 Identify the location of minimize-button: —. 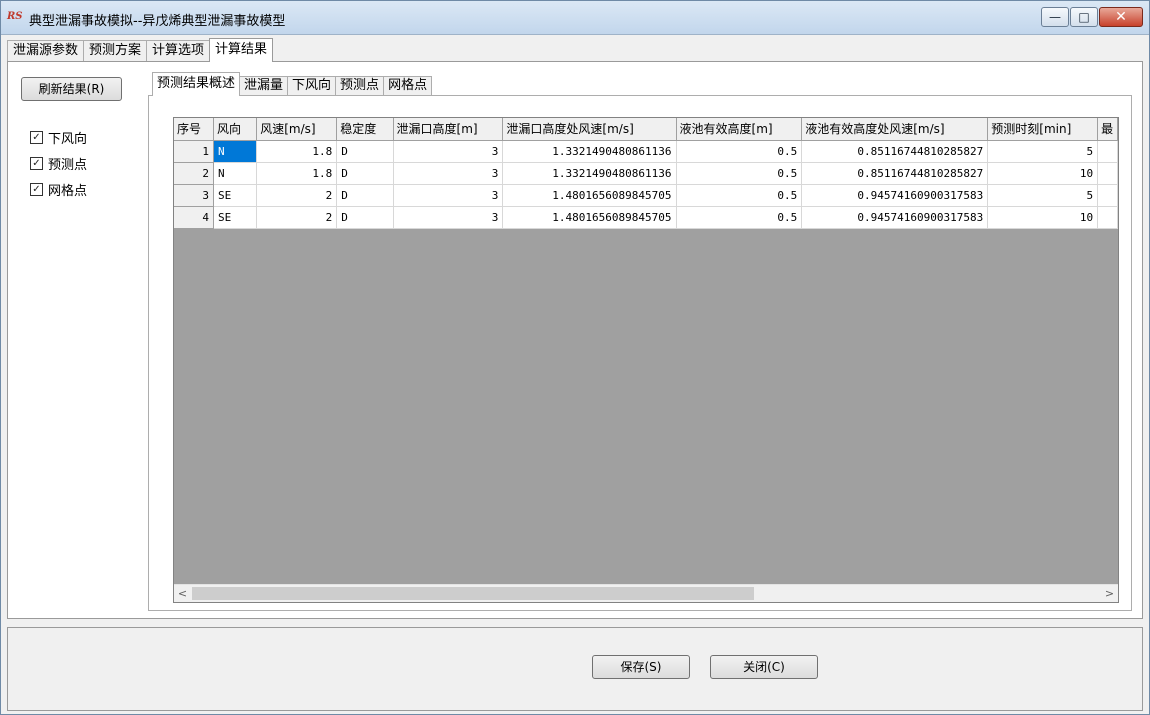
(1055, 17).